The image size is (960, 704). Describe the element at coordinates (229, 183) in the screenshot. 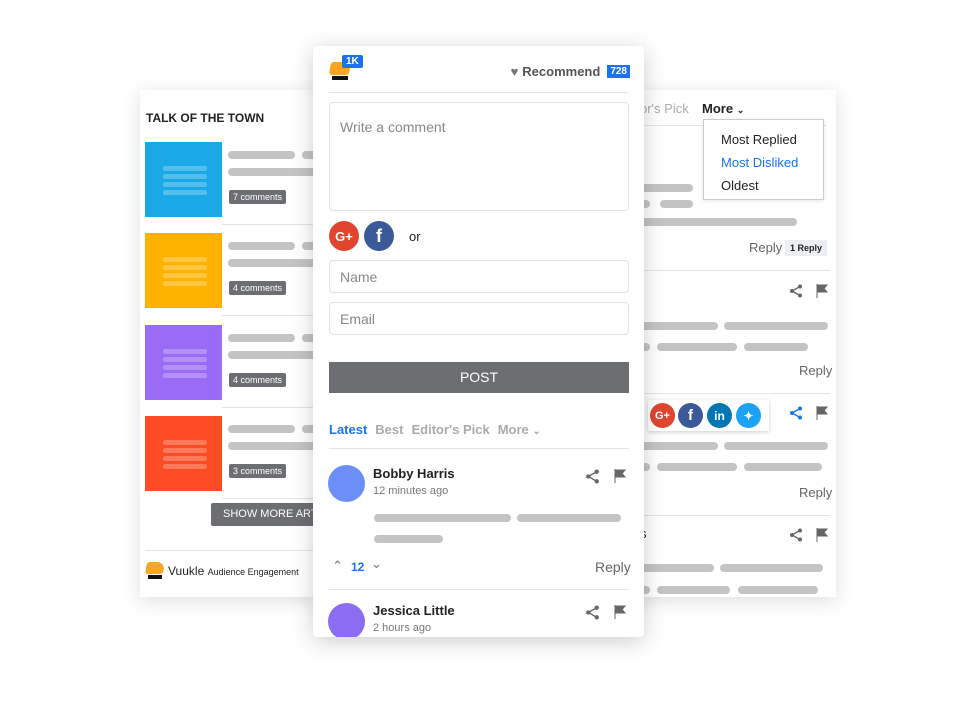

I see `article-card: 7 comments` at that location.